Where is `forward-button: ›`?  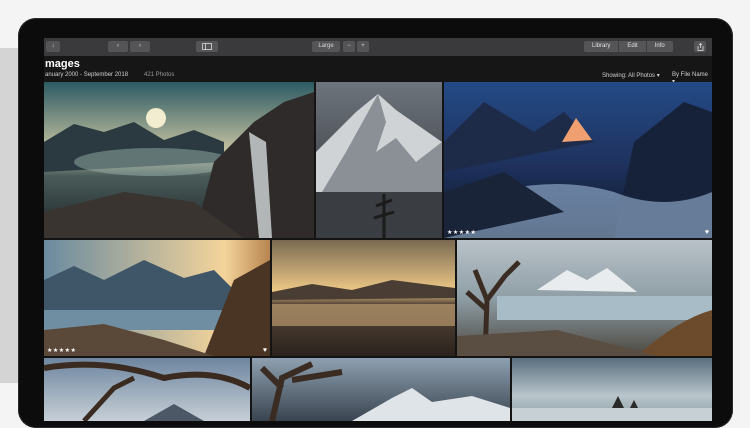 forward-button: › is located at coordinates (140, 46).